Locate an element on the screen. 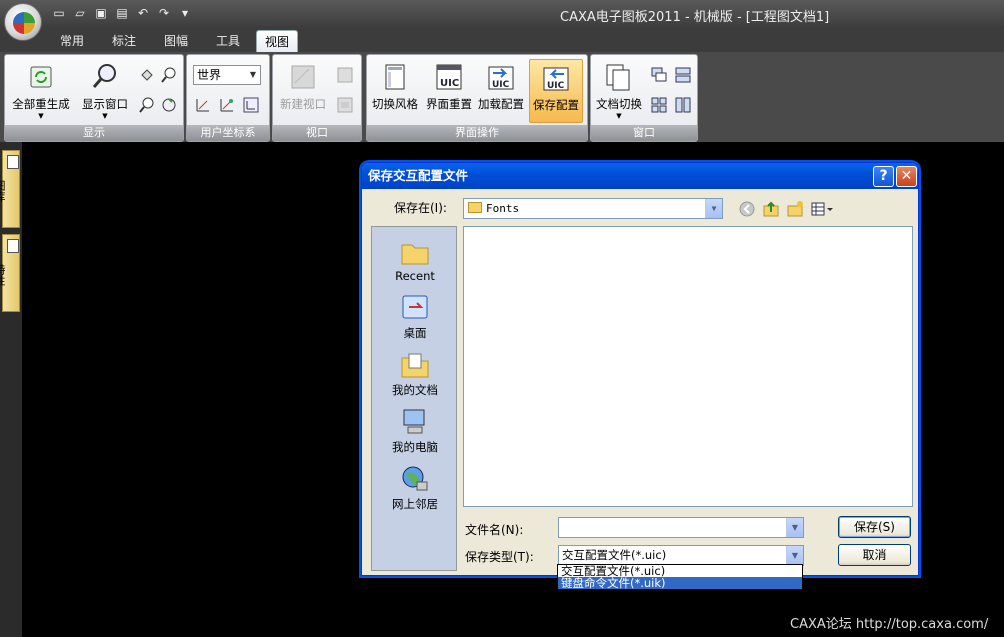 Image resolution: width=1004 pixels, height=637 pixels. app-menu-button is located at coordinates (23, 22).